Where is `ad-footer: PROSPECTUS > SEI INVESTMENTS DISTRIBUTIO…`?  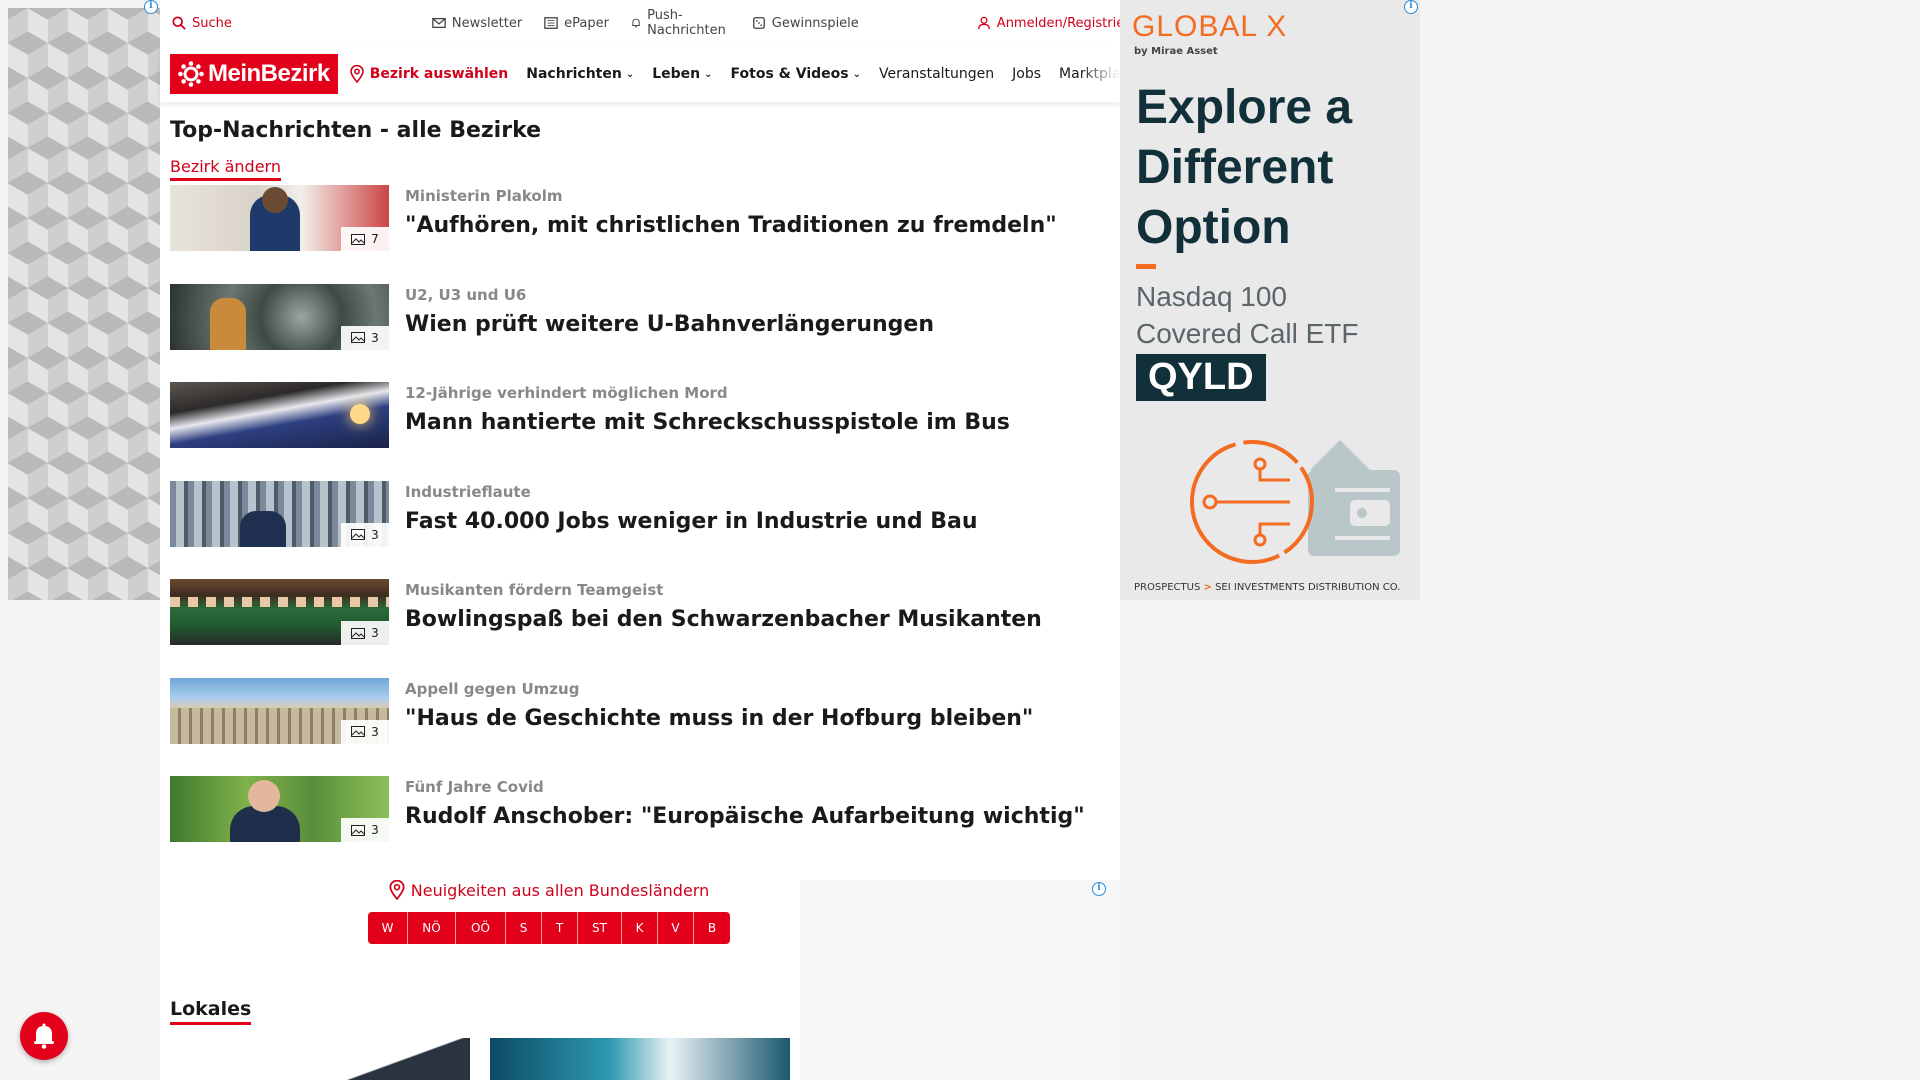
ad-footer: PROSPECTUS > SEI INVESTMENTS DISTRIBUTIO… is located at coordinates (1267, 587).